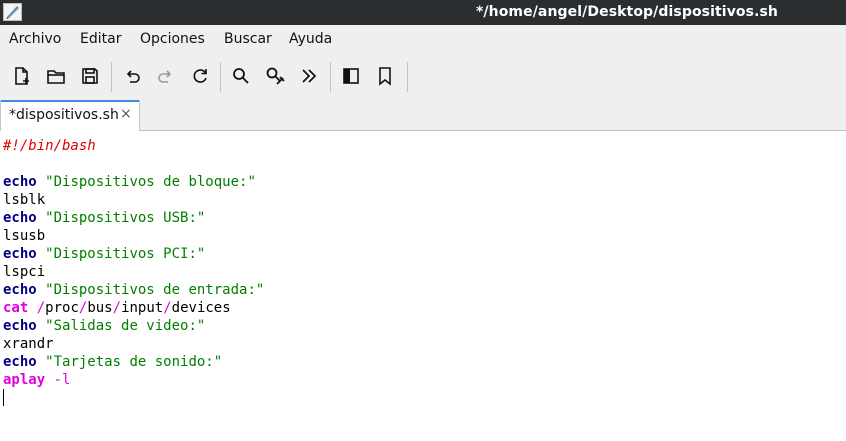  I want to click on redo-icon, so click(166, 76).